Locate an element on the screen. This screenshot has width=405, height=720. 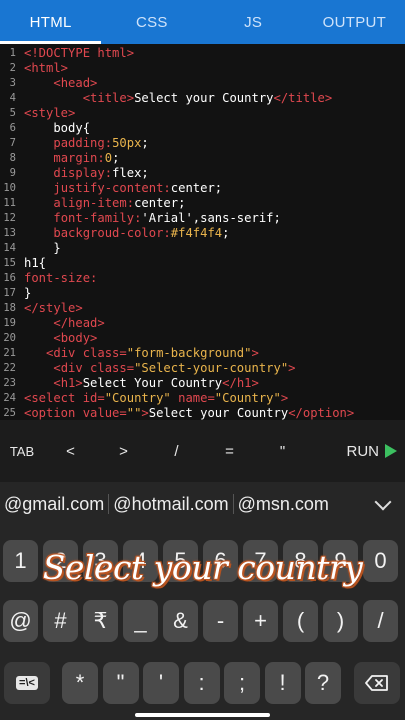
code-line: 23 <h1>Select Your Country</h1> is located at coordinates (202, 383).